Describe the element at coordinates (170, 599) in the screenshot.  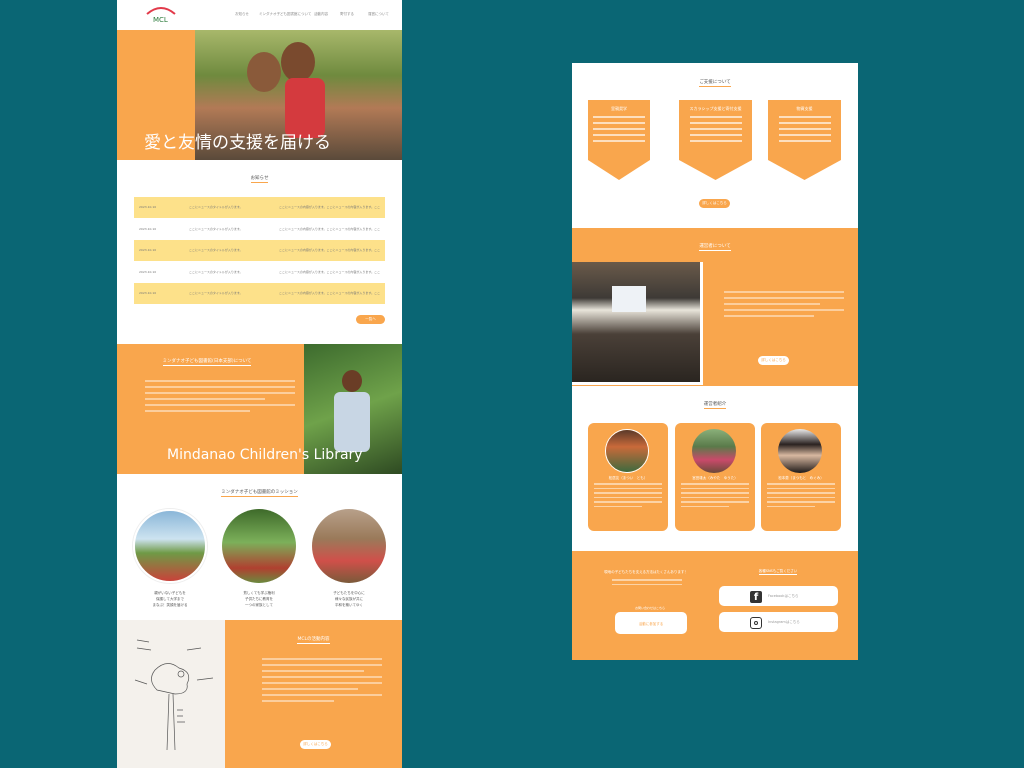
I see `mission-caption-1: 親がいない子どもを 保護して大学まで まなぶ！笑顔を届ける` at that location.